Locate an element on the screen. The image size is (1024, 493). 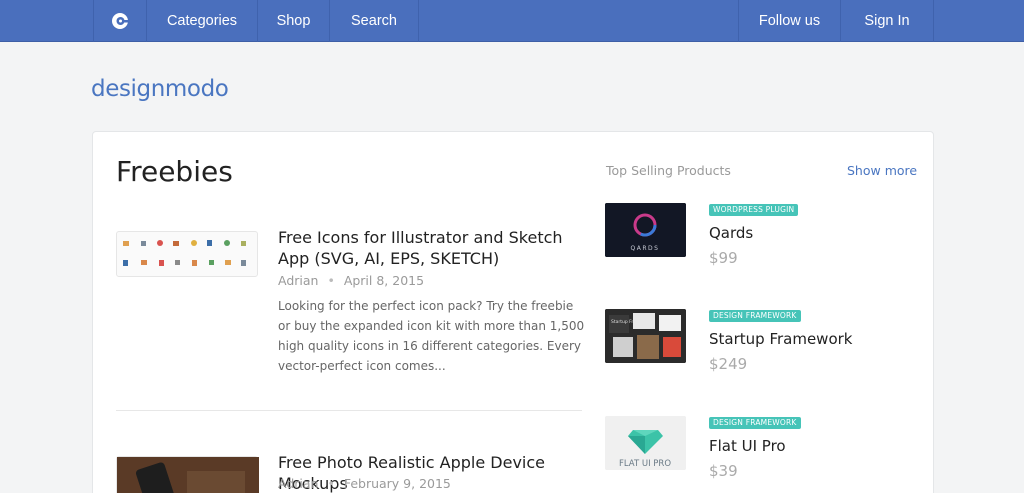
product-thumbnail: QARDS is located at coordinates (645, 230).